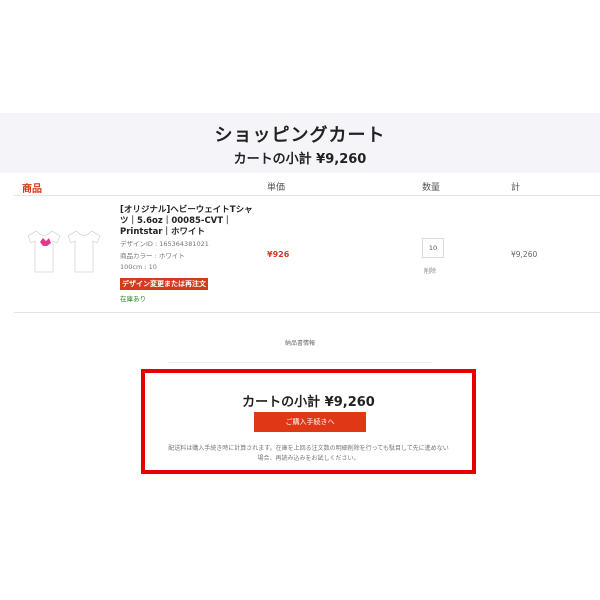 The image size is (600, 600). I want to click on stock-status: 在庫あり, so click(133, 299).